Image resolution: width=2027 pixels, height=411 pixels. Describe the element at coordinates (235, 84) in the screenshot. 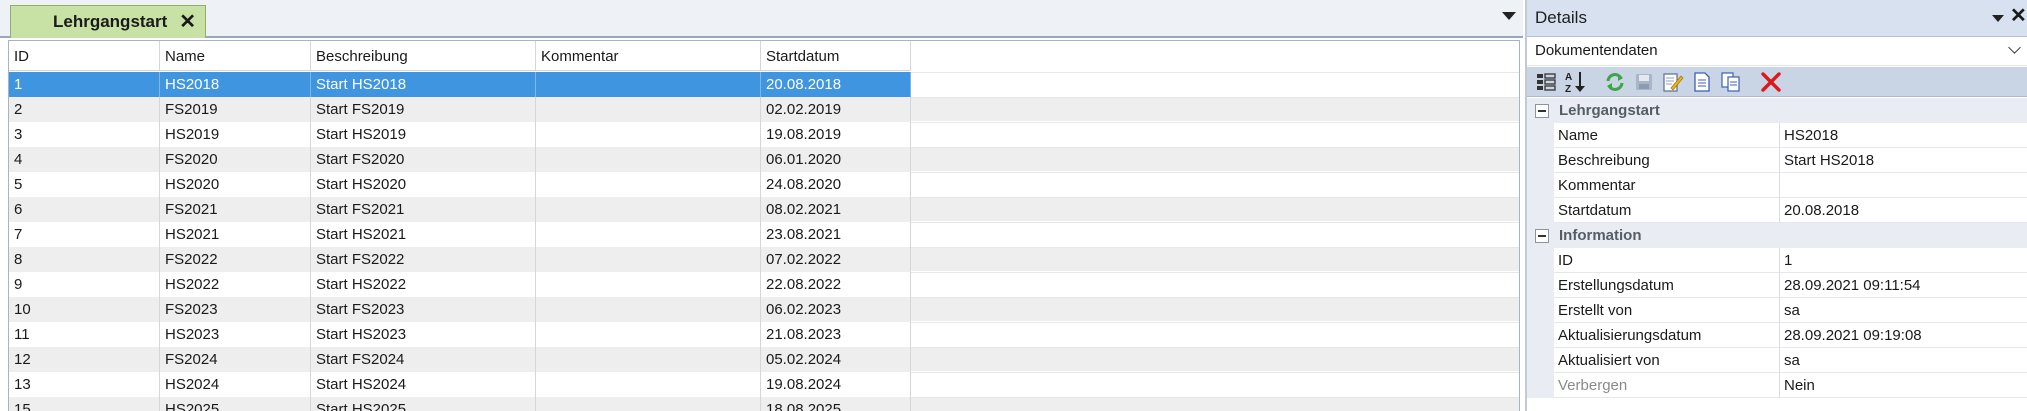

I see `cell-name: HS2018` at that location.